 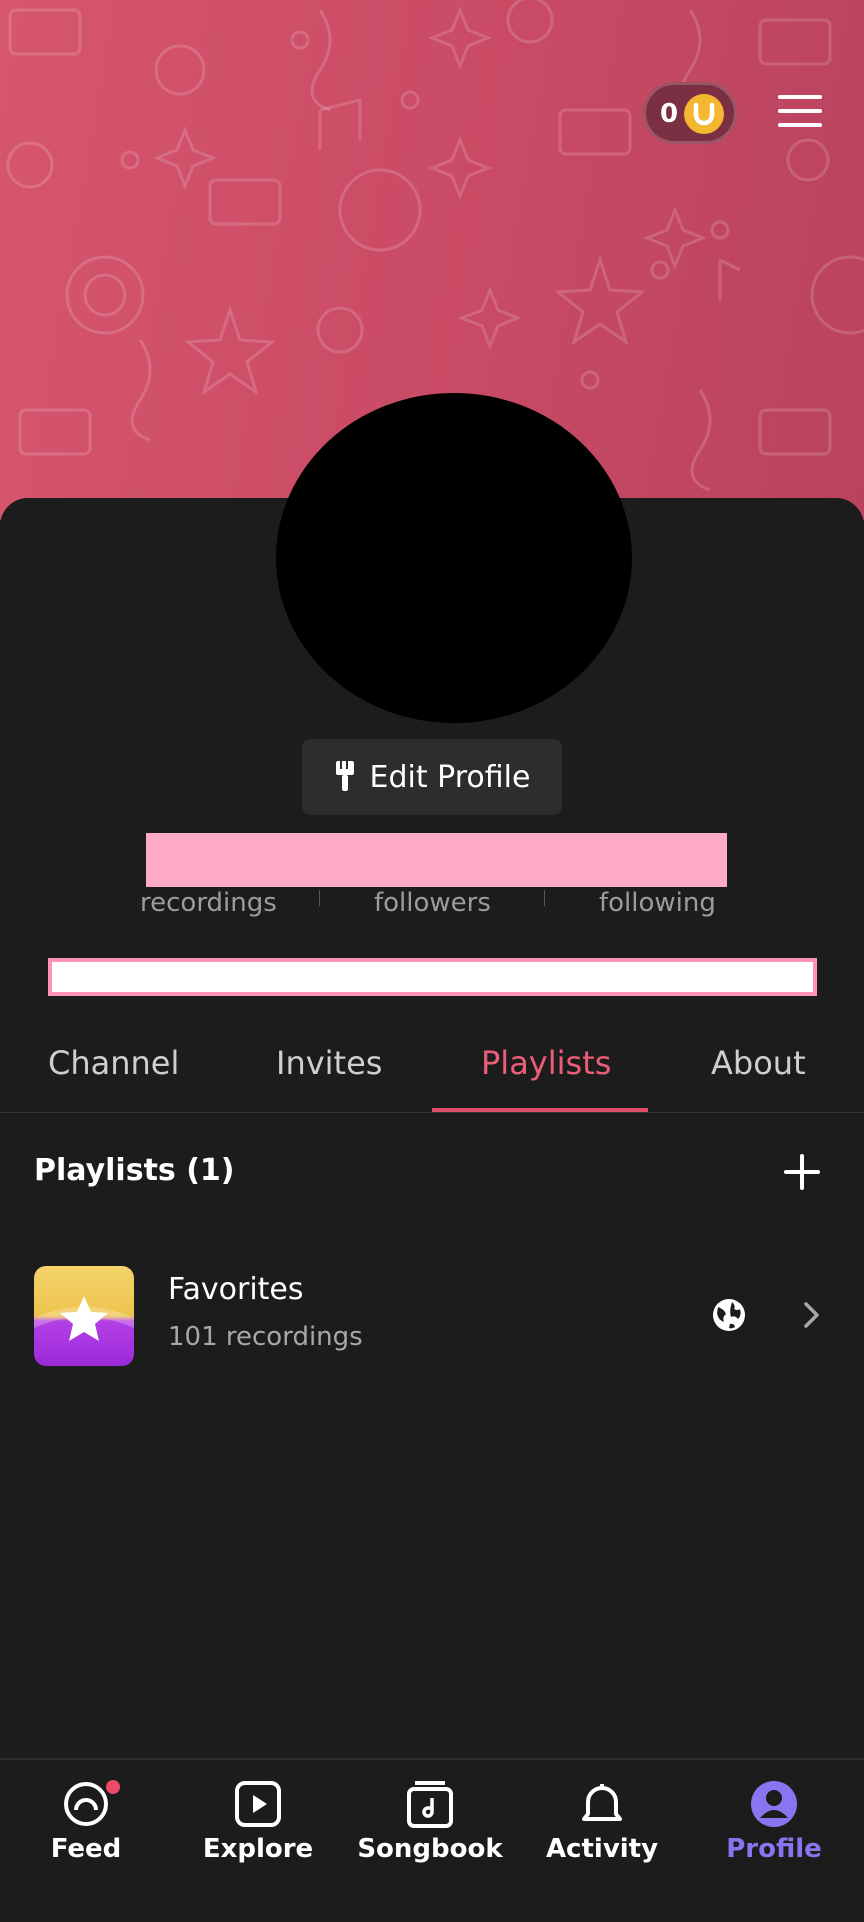 What do you see at coordinates (540, 1110) in the screenshot?
I see `active-tab-indicator` at bounding box center [540, 1110].